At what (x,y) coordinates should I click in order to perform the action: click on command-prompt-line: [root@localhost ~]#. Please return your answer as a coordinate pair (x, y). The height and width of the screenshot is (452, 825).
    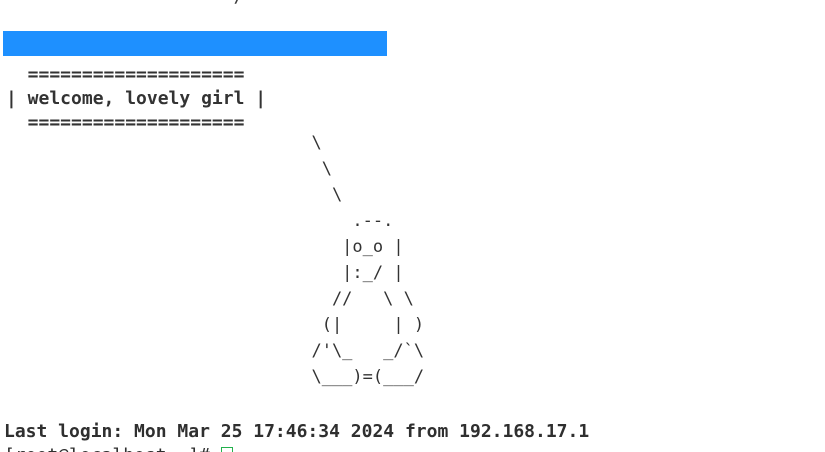
    Looking at the image, I should click on (118, 448).